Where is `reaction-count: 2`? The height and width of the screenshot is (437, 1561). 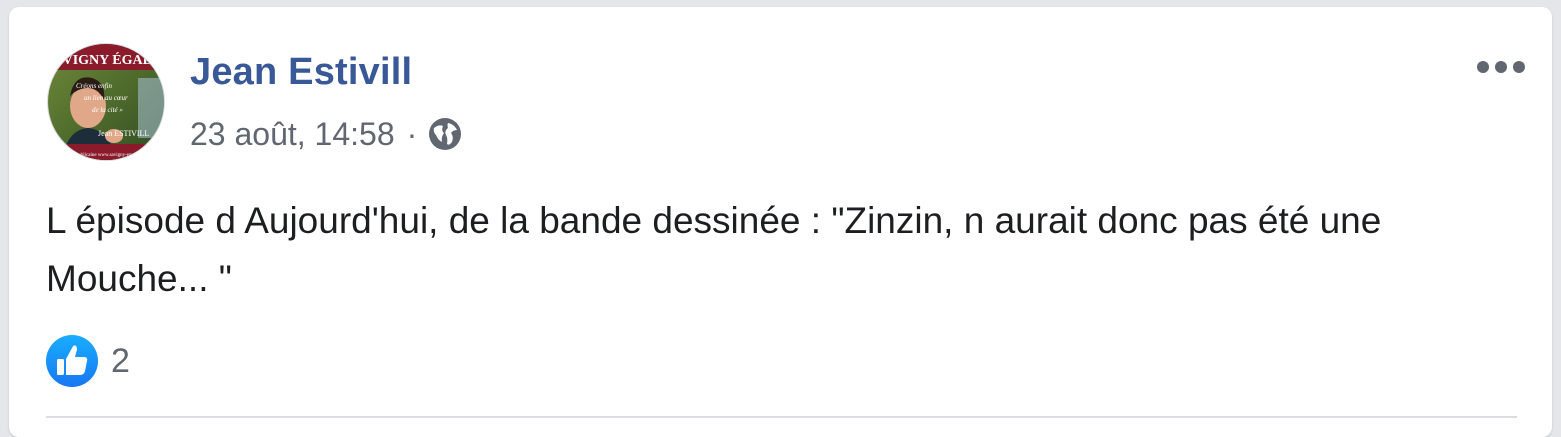
reaction-count: 2 is located at coordinates (120, 360).